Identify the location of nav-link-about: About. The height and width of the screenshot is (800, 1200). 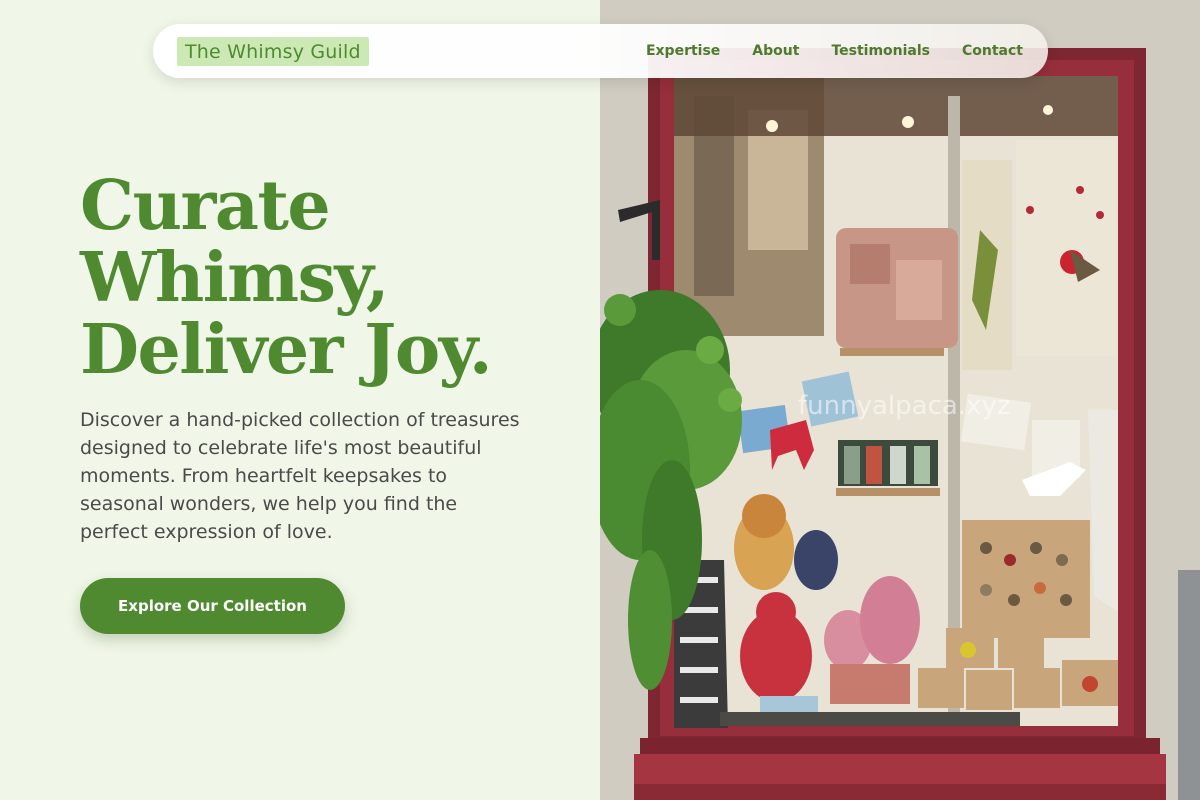
(775, 51).